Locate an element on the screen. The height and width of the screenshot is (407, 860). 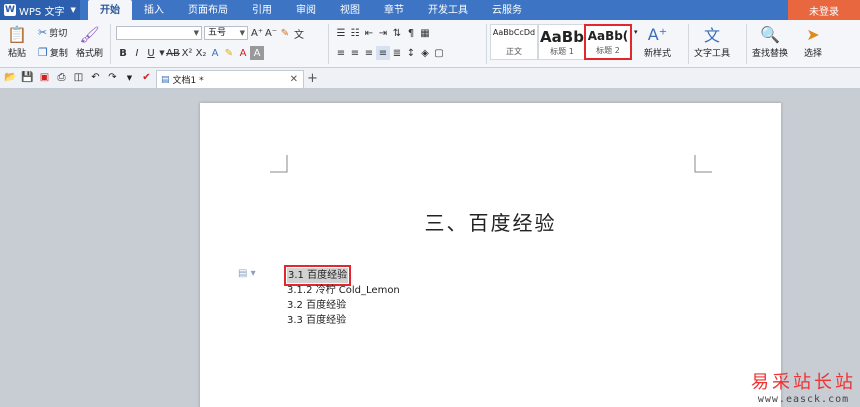
open-icon: 📂 is located at coordinates (10, 77).